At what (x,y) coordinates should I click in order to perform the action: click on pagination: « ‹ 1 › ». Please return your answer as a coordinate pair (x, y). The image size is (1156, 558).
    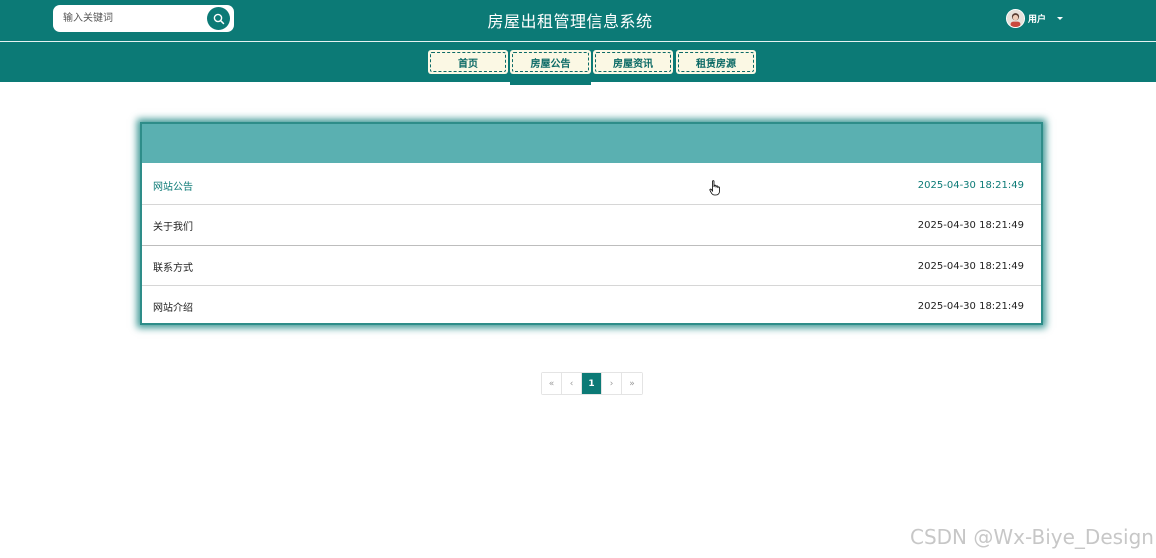
    Looking at the image, I should click on (592, 383).